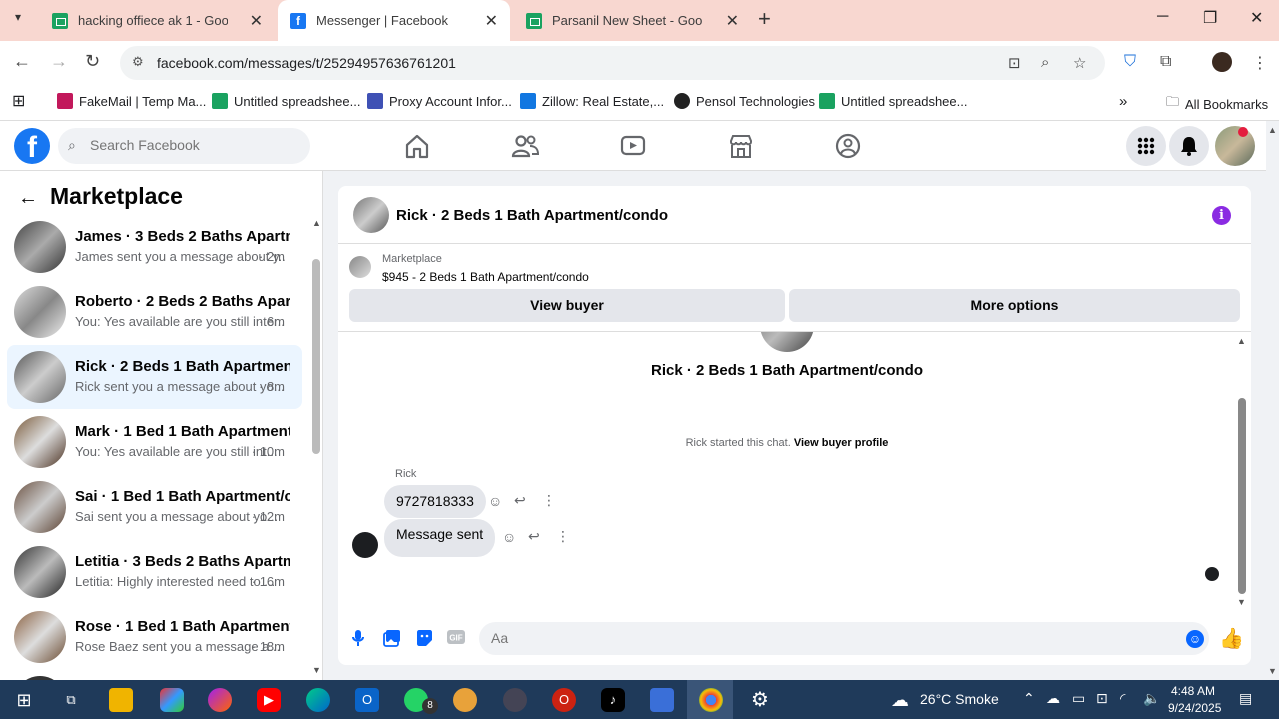 The height and width of the screenshot is (719, 1279). I want to click on browser-menu-icon: ⋮, so click(1260, 63).